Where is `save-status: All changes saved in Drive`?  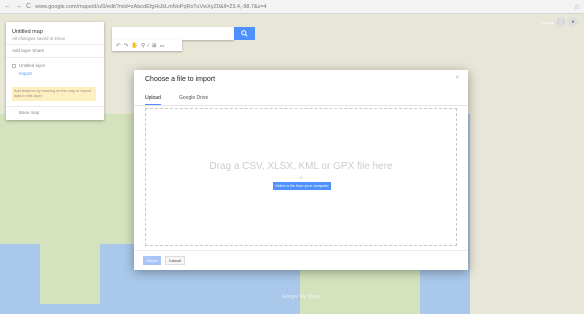 save-status: All changes saved in Drive is located at coordinates (39, 38).